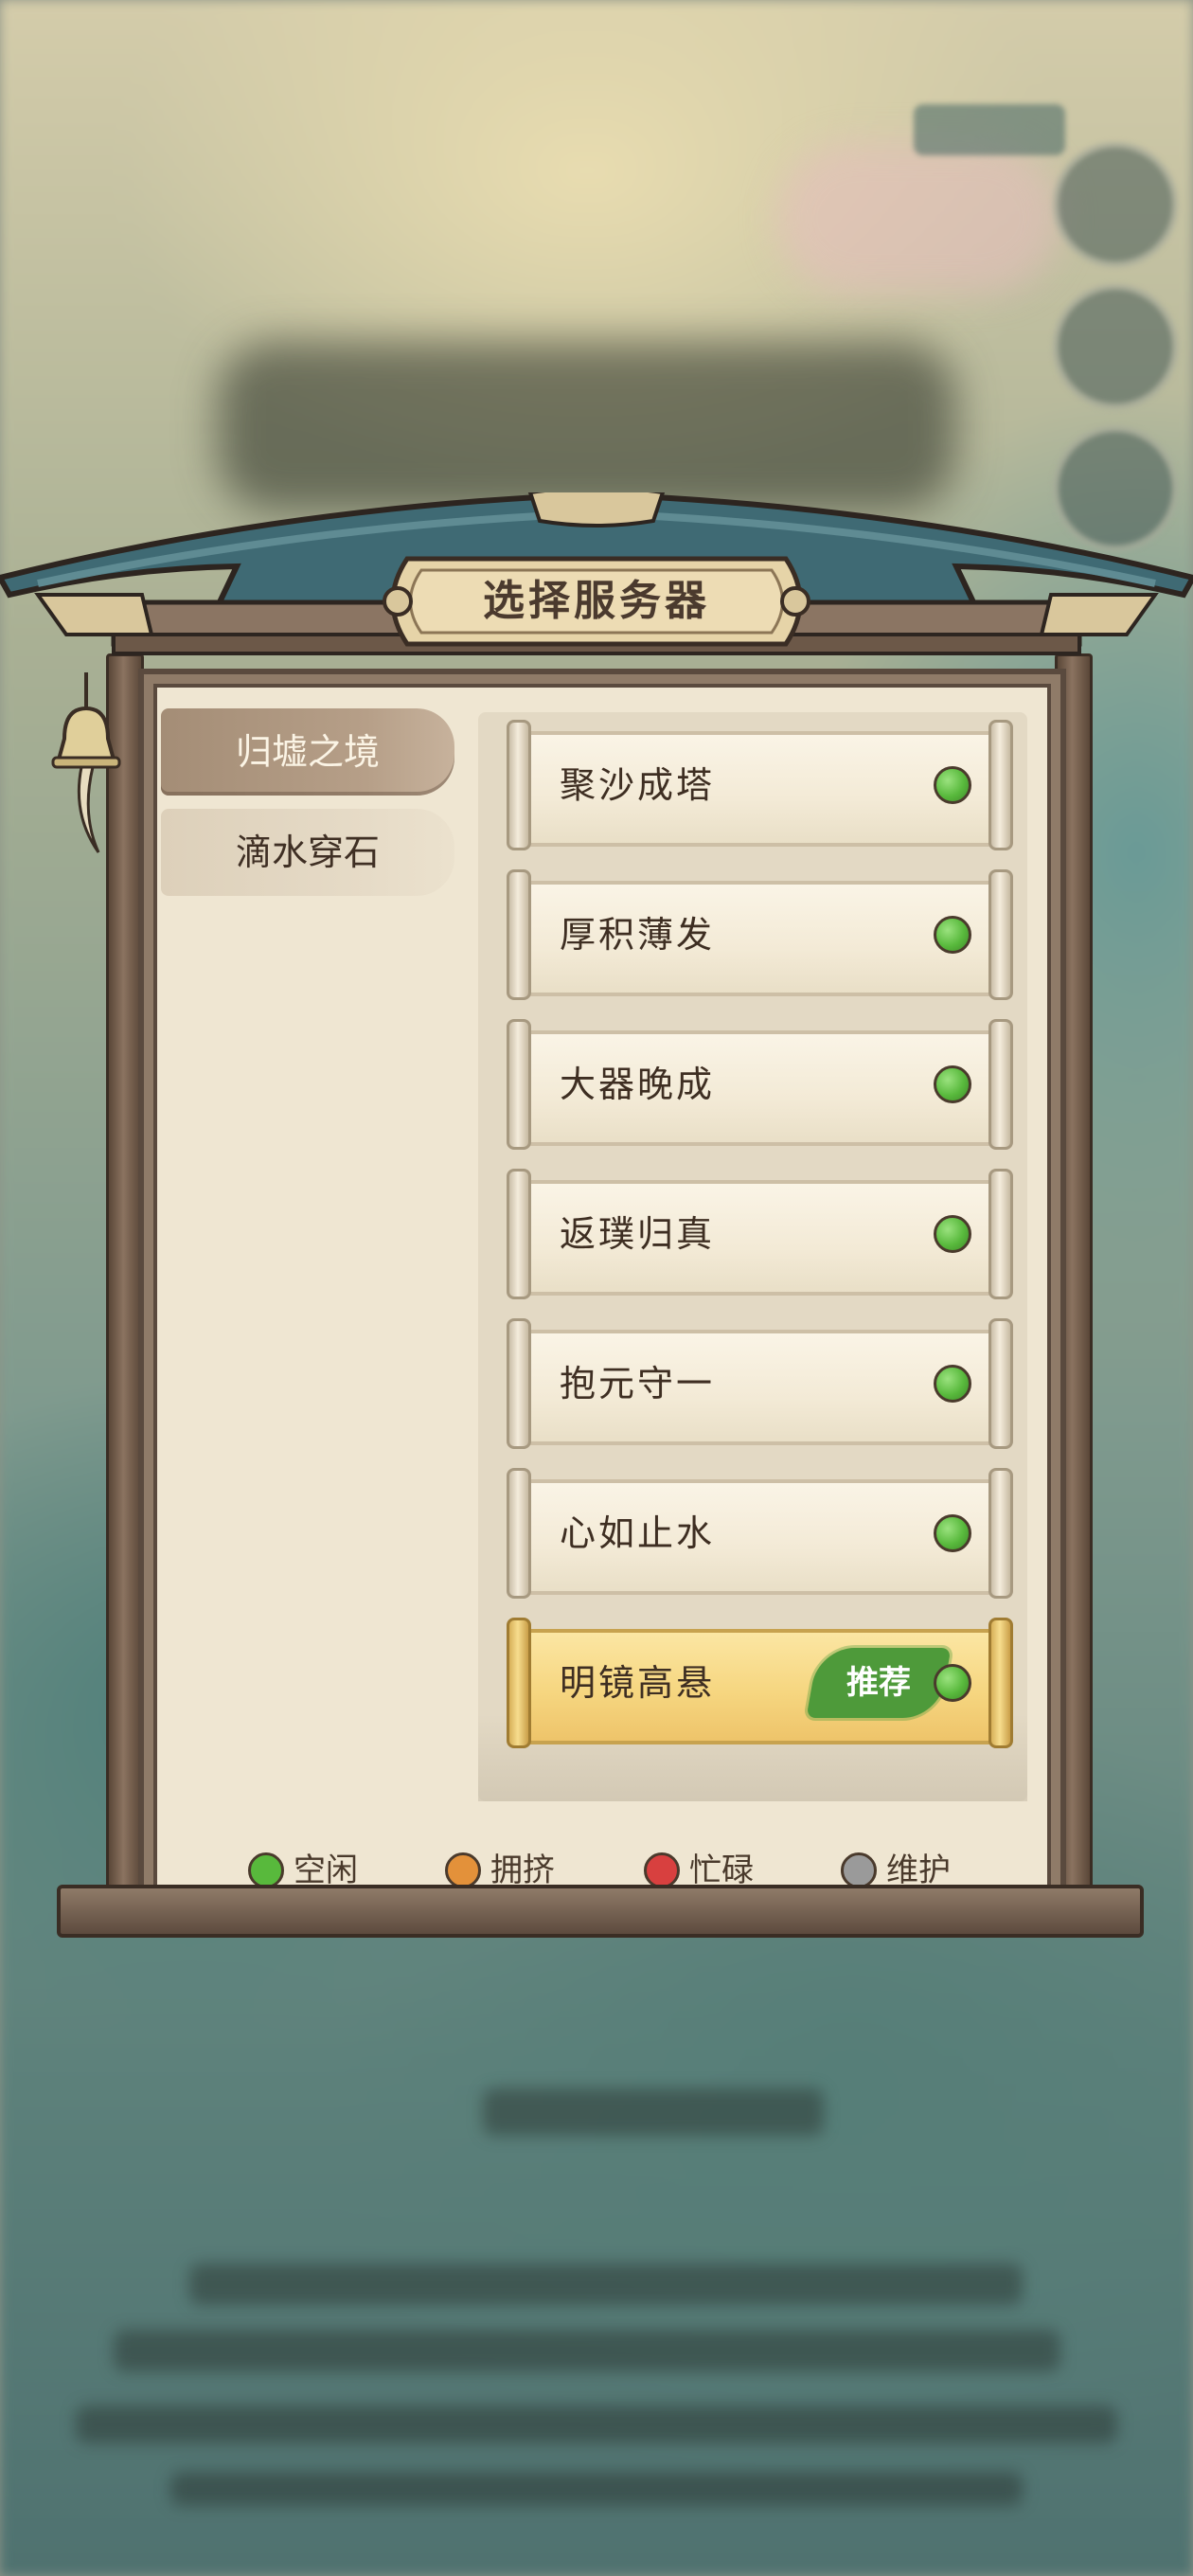 This screenshot has width=1193, height=2576. I want to click on status-crowded-icon, so click(463, 1870).